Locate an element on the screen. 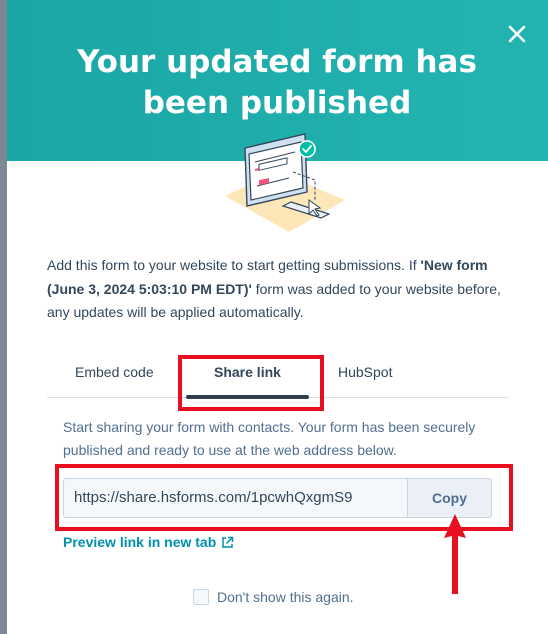  dont-show-again: Don't show this again. is located at coordinates (273, 597).